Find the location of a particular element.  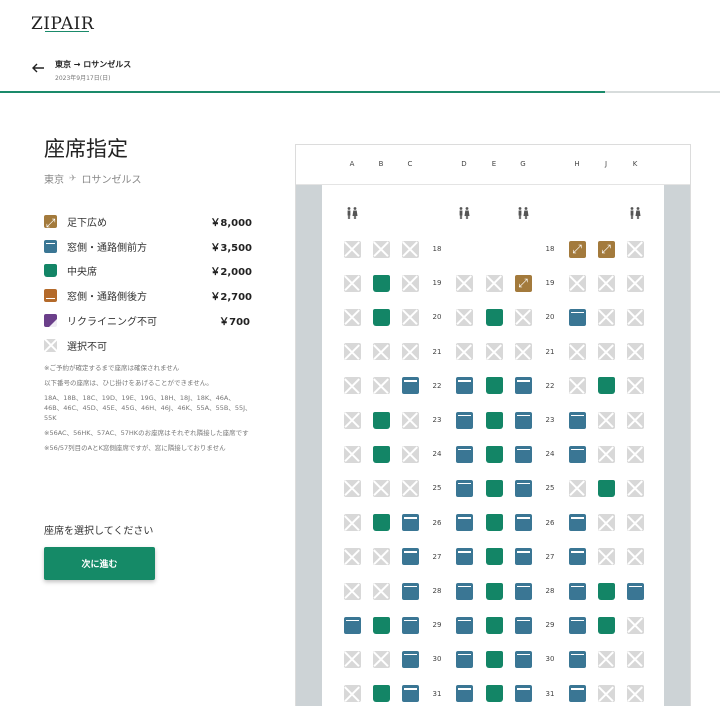

column-letter: E is located at coordinates (494, 164).